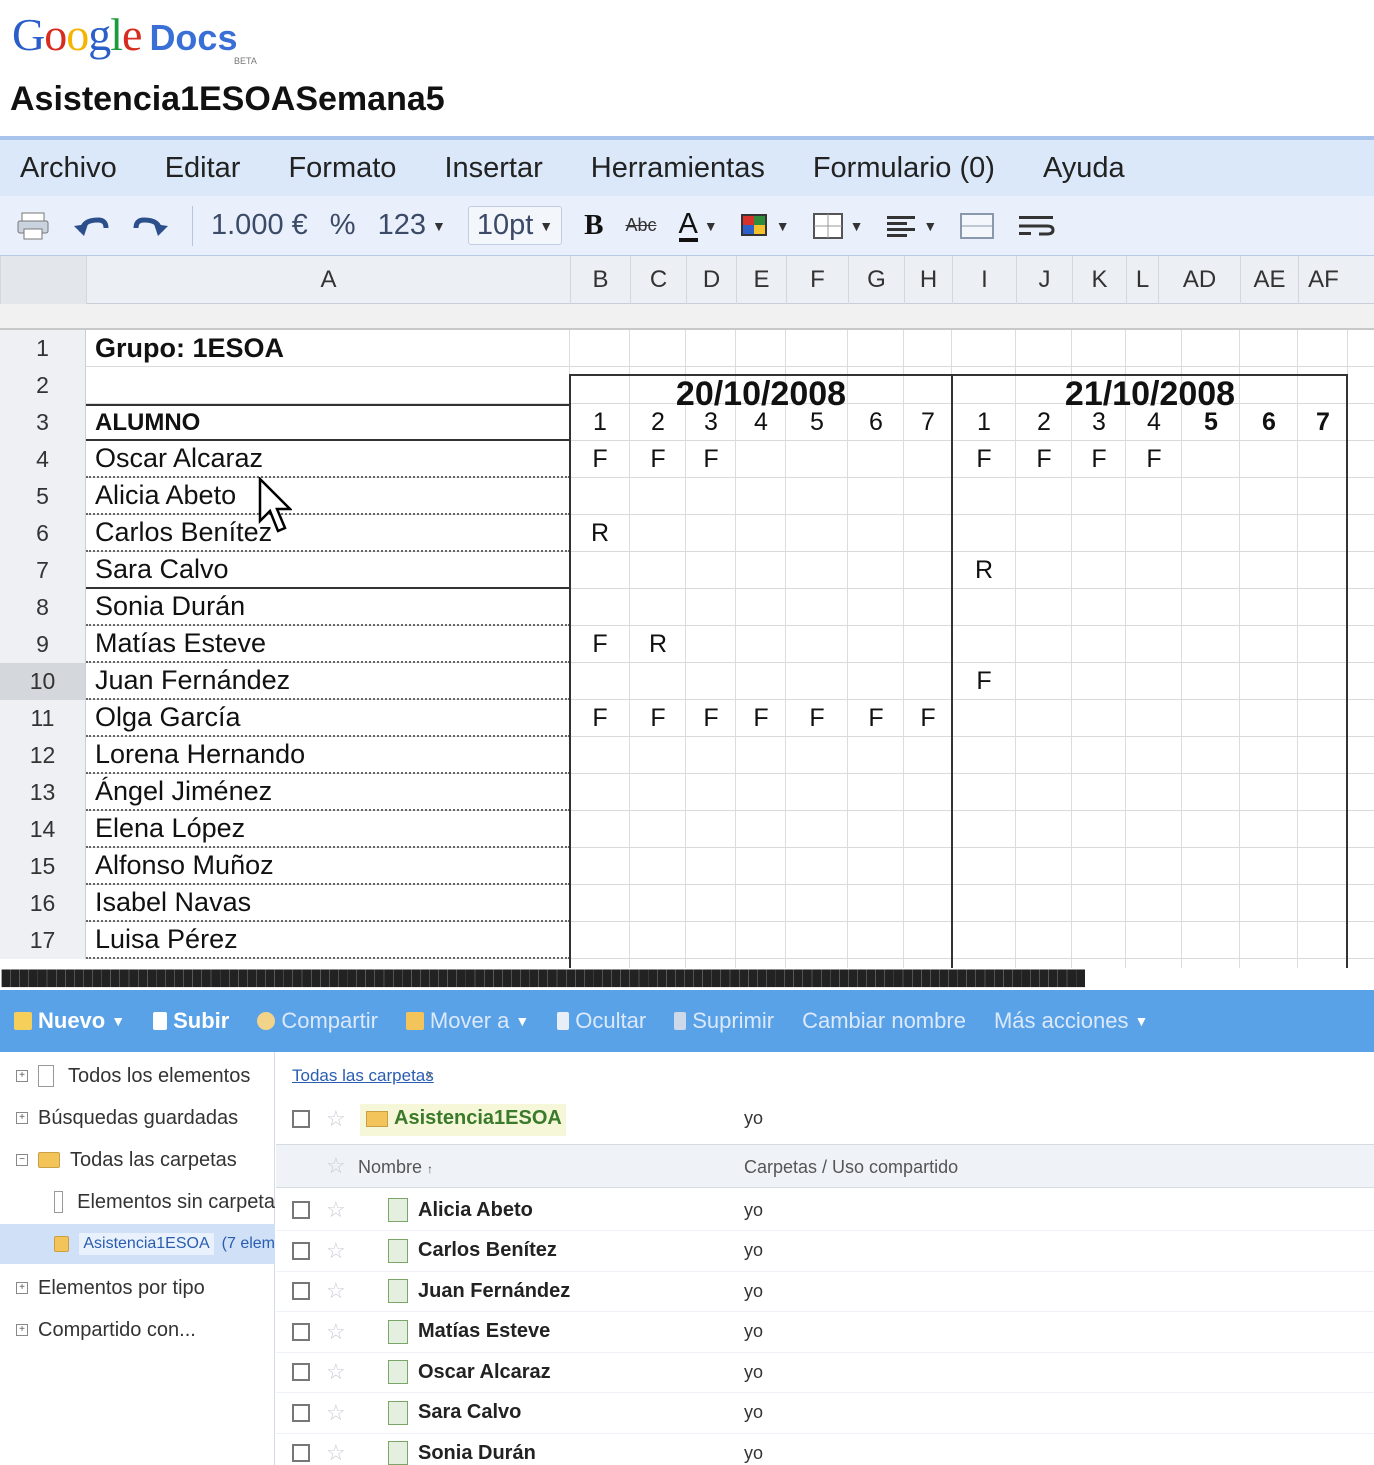  Describe the element at coordinates (328, 940) in the screenshot. I see `student-name-cell: Luisa Pérez` at that location.